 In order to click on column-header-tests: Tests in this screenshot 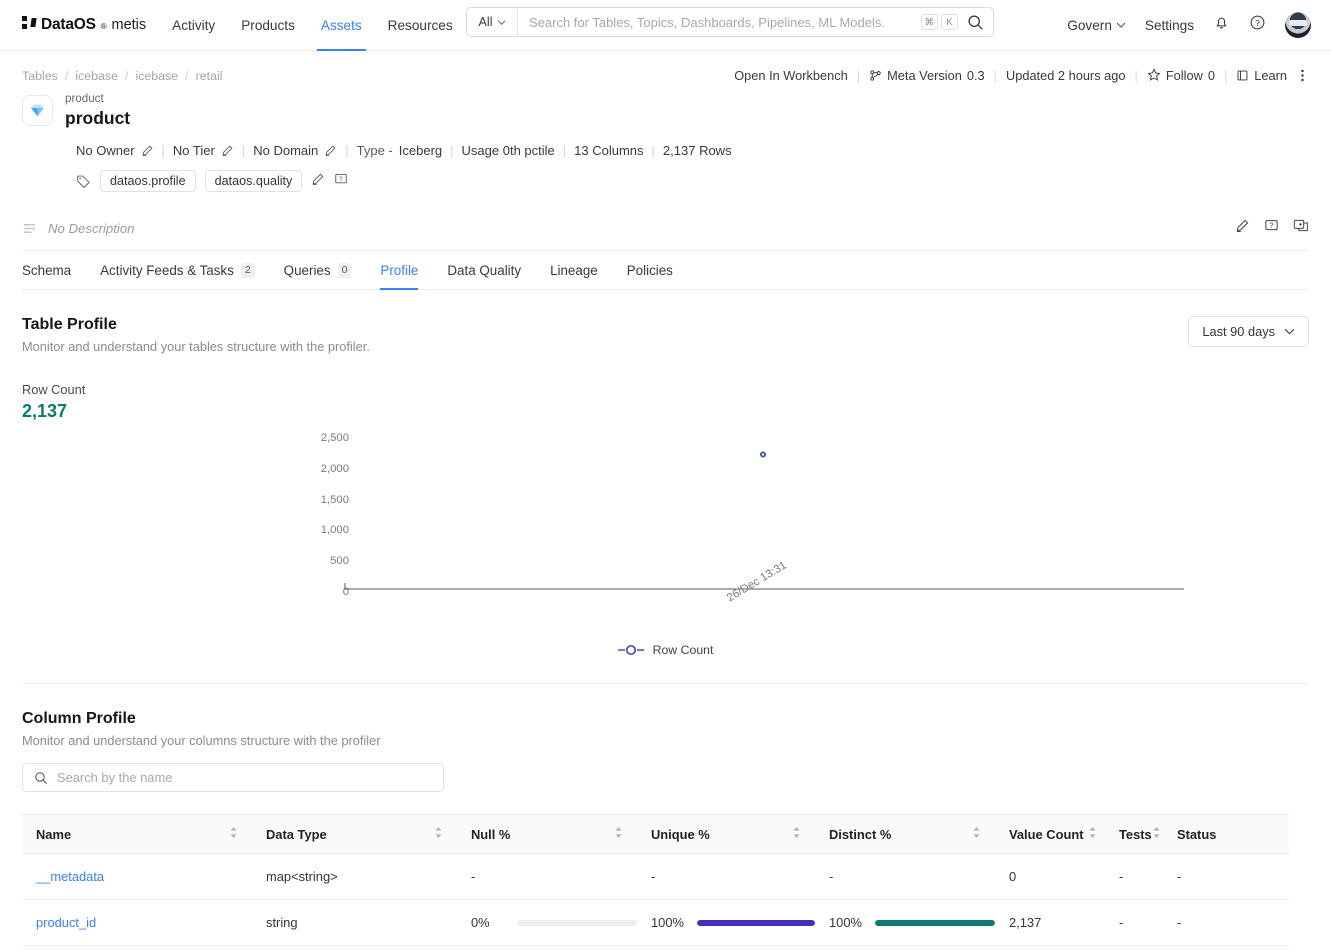, I will do `click(1134, 834)`.